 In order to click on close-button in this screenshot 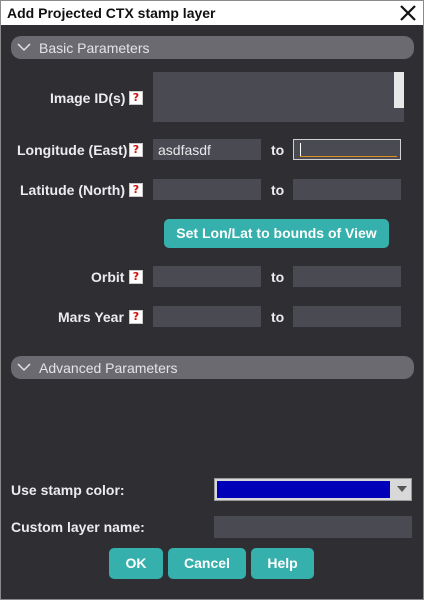, I will do `click(408, 13)`.